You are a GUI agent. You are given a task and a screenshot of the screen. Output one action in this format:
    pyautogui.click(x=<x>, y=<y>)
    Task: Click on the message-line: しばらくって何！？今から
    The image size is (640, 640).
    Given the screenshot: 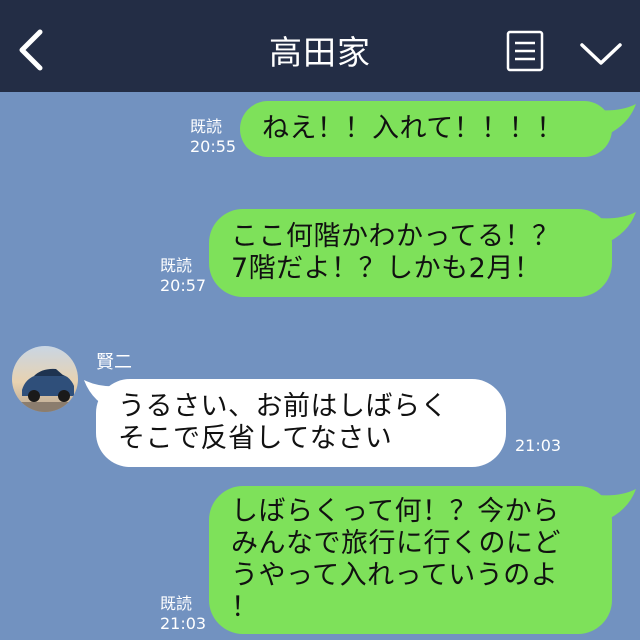 What is the action you would take?
    pyautogui.click(x=395, y=511)
    